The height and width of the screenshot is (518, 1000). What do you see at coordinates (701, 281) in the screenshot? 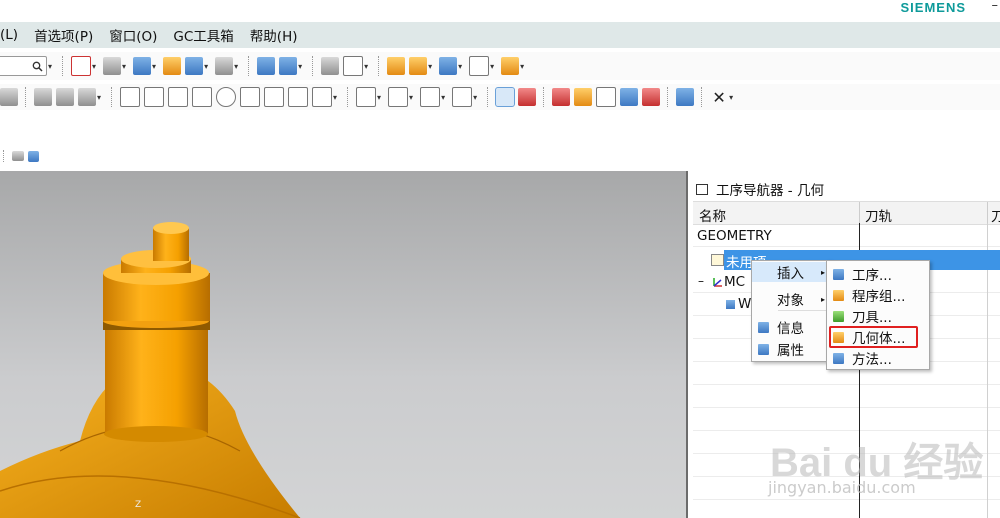
I see `collapse-icon: –` at bounding box center [701, 281].